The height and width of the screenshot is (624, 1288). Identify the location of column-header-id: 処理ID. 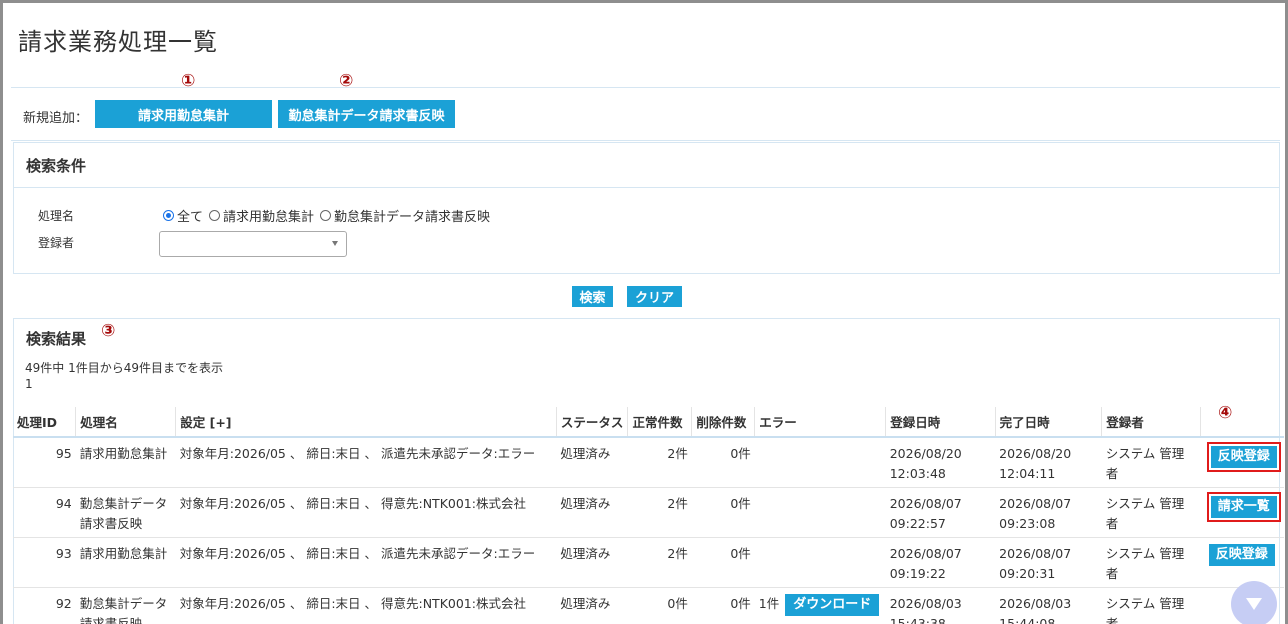
(44, 422).